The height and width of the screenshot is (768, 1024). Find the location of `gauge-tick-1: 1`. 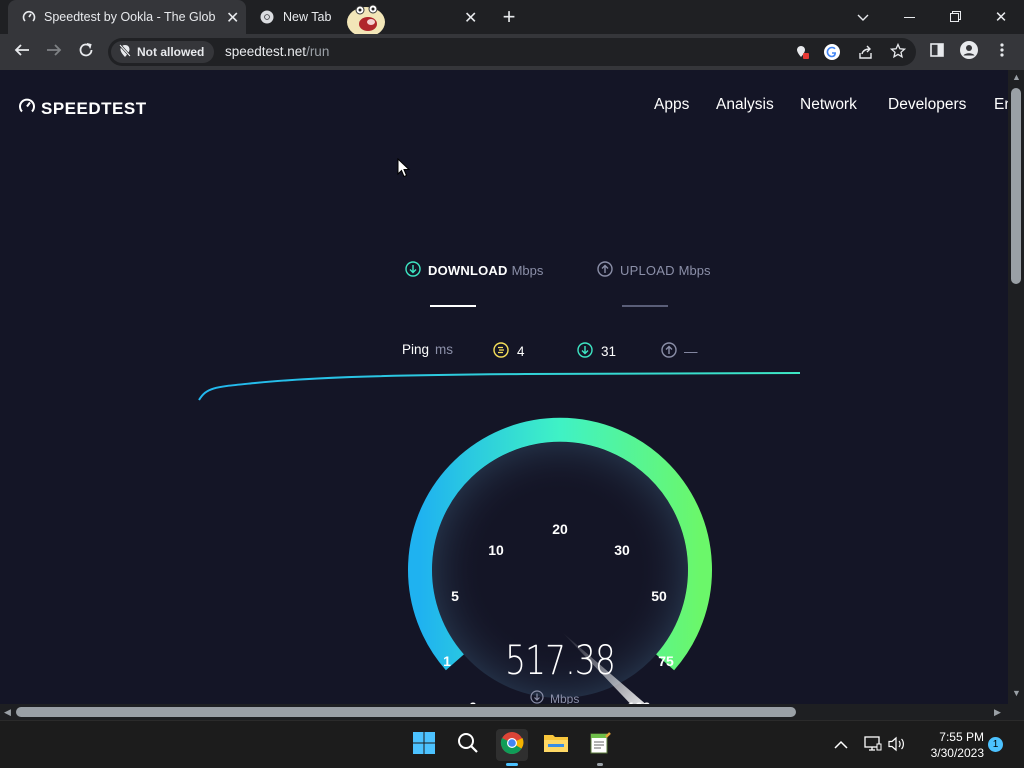

gauge-tick-1: 1 is located at coordinates (447, 661).